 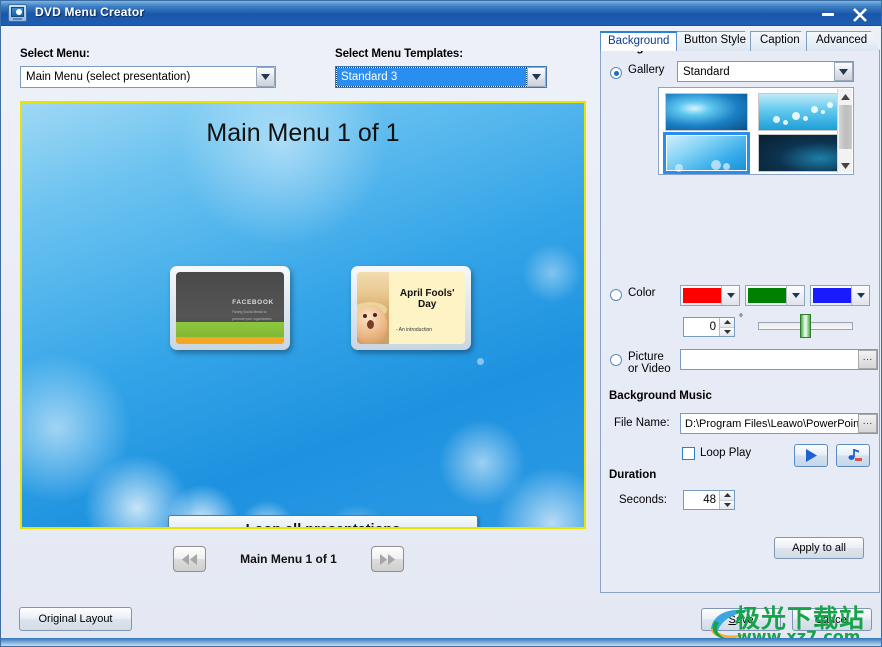 I want to click on gallery-thumb-light-blue-bokeh, so click(x=706, y=153).